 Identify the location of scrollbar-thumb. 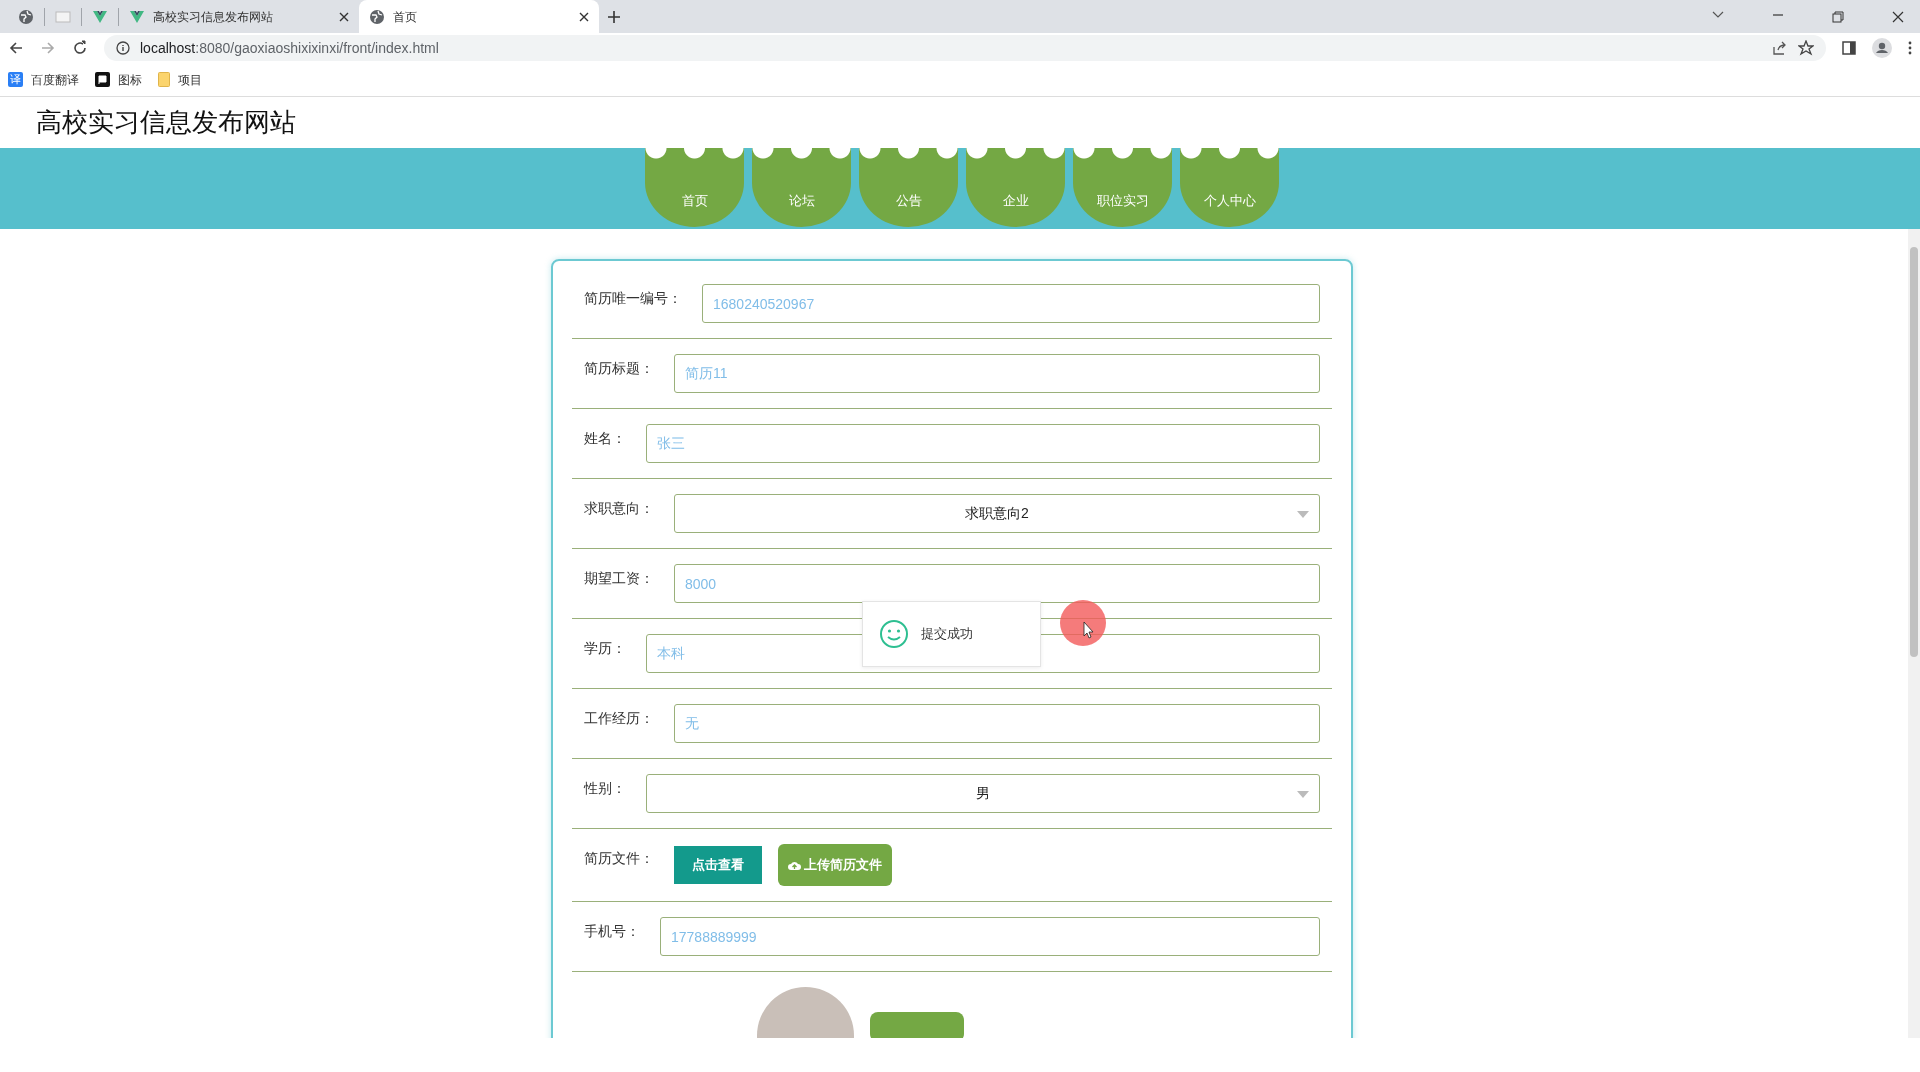
(1914, 452).